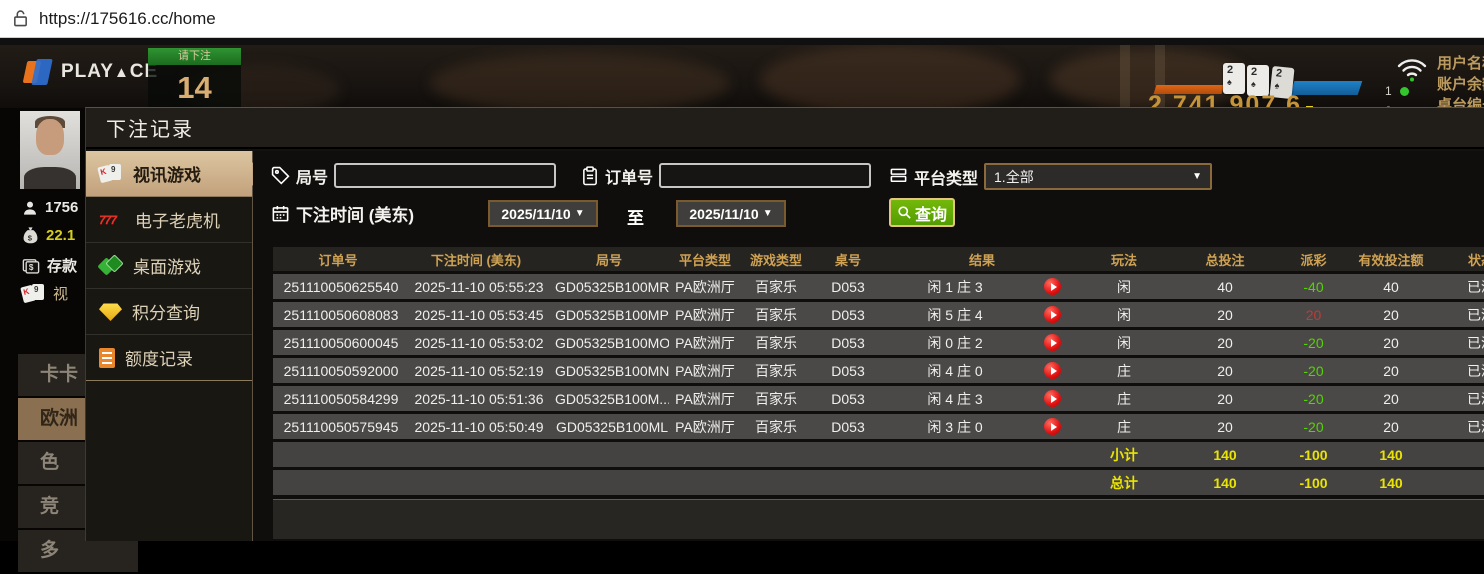 This screenshot has height=574, width=1484. Describe the element at coordinates (169, 358) in the screenshot. I see `sidebar-item-credit-records: 额度记录` at that location.